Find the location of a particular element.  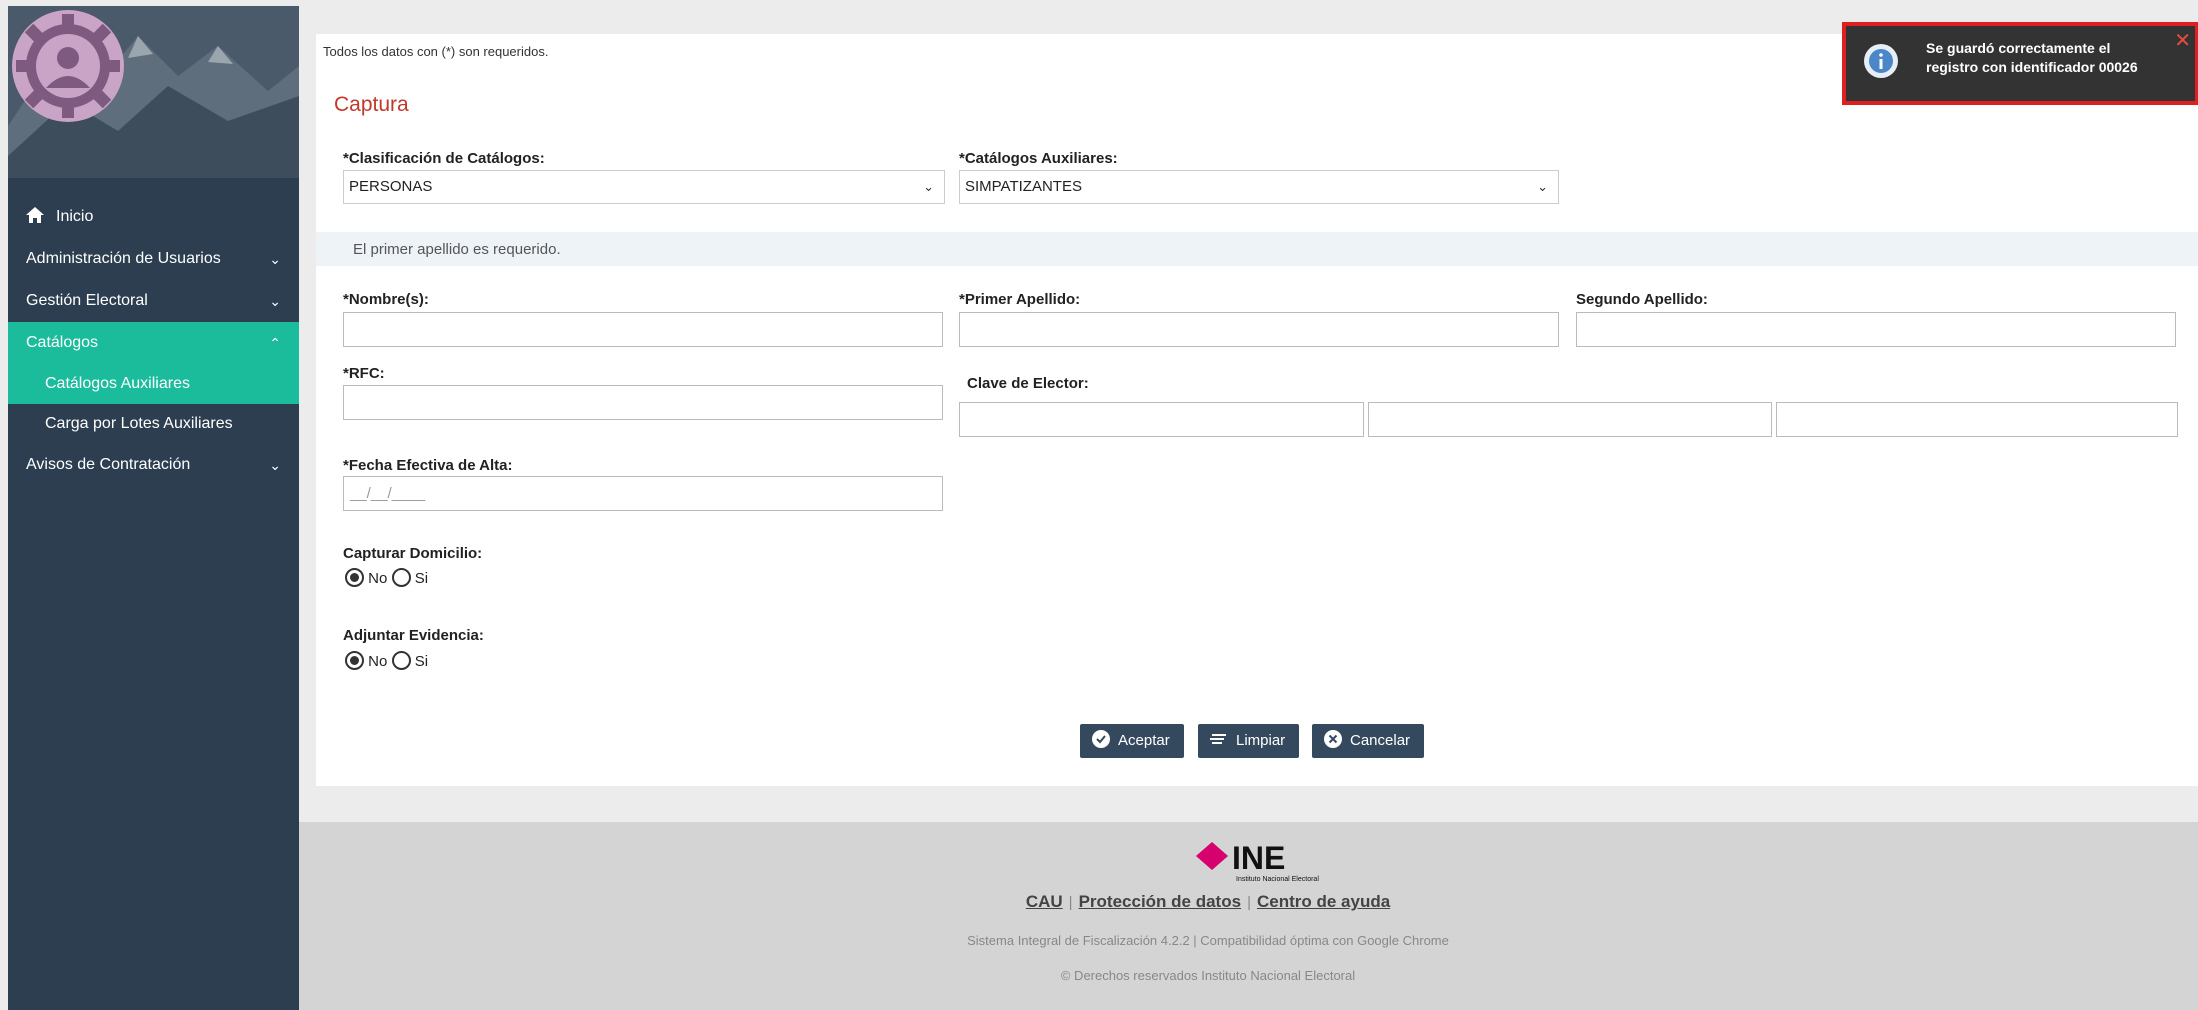

nombre-label: *Nombre(s): is located at coordinates (386, 299).